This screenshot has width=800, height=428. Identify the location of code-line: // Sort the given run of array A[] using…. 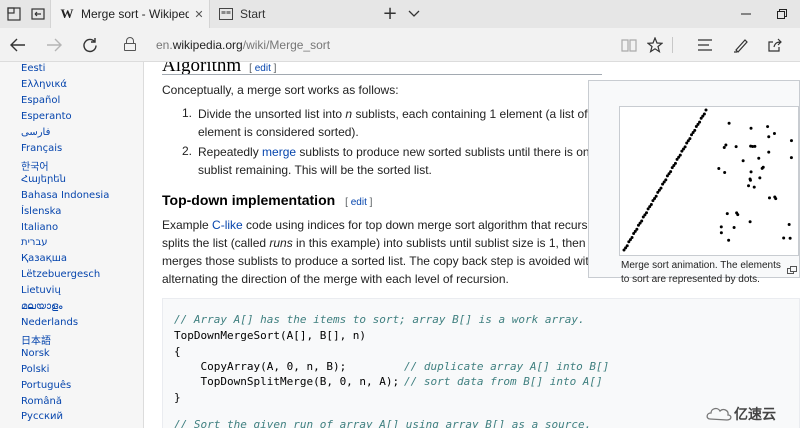
(383, 423).